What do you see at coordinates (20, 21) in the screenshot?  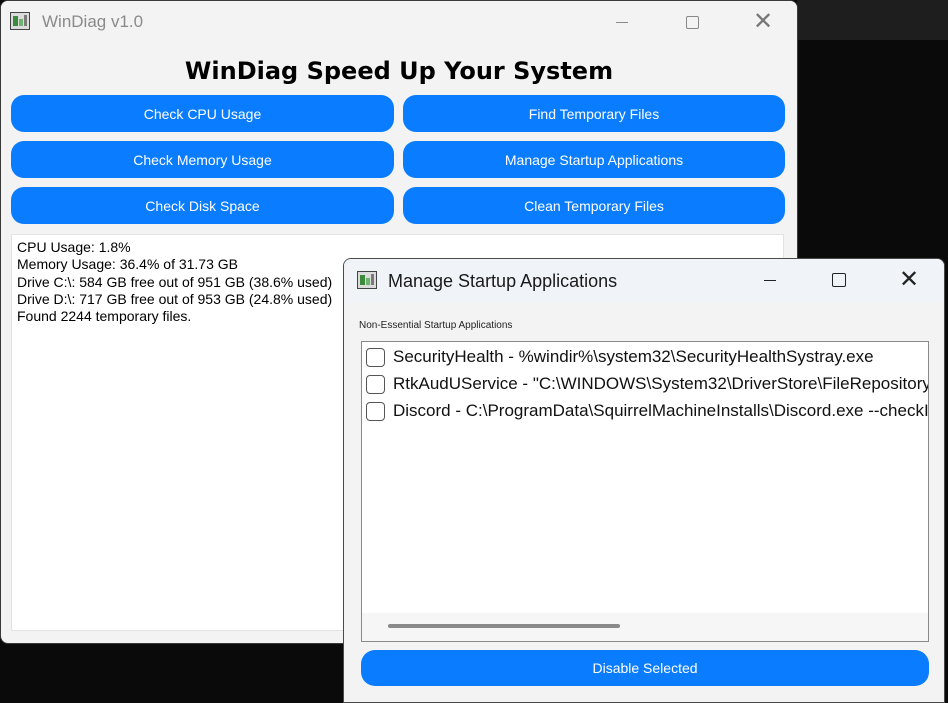 I see `app-icon` at bounding box center [20, 21].